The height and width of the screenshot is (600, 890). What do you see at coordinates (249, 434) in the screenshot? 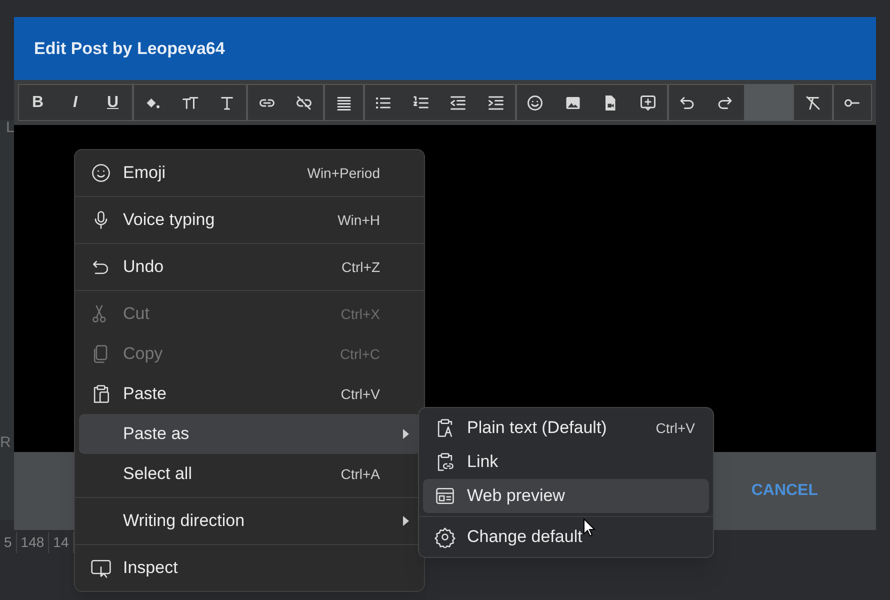
I see `menu-item: Paste as` at bounding box center [249, 434].